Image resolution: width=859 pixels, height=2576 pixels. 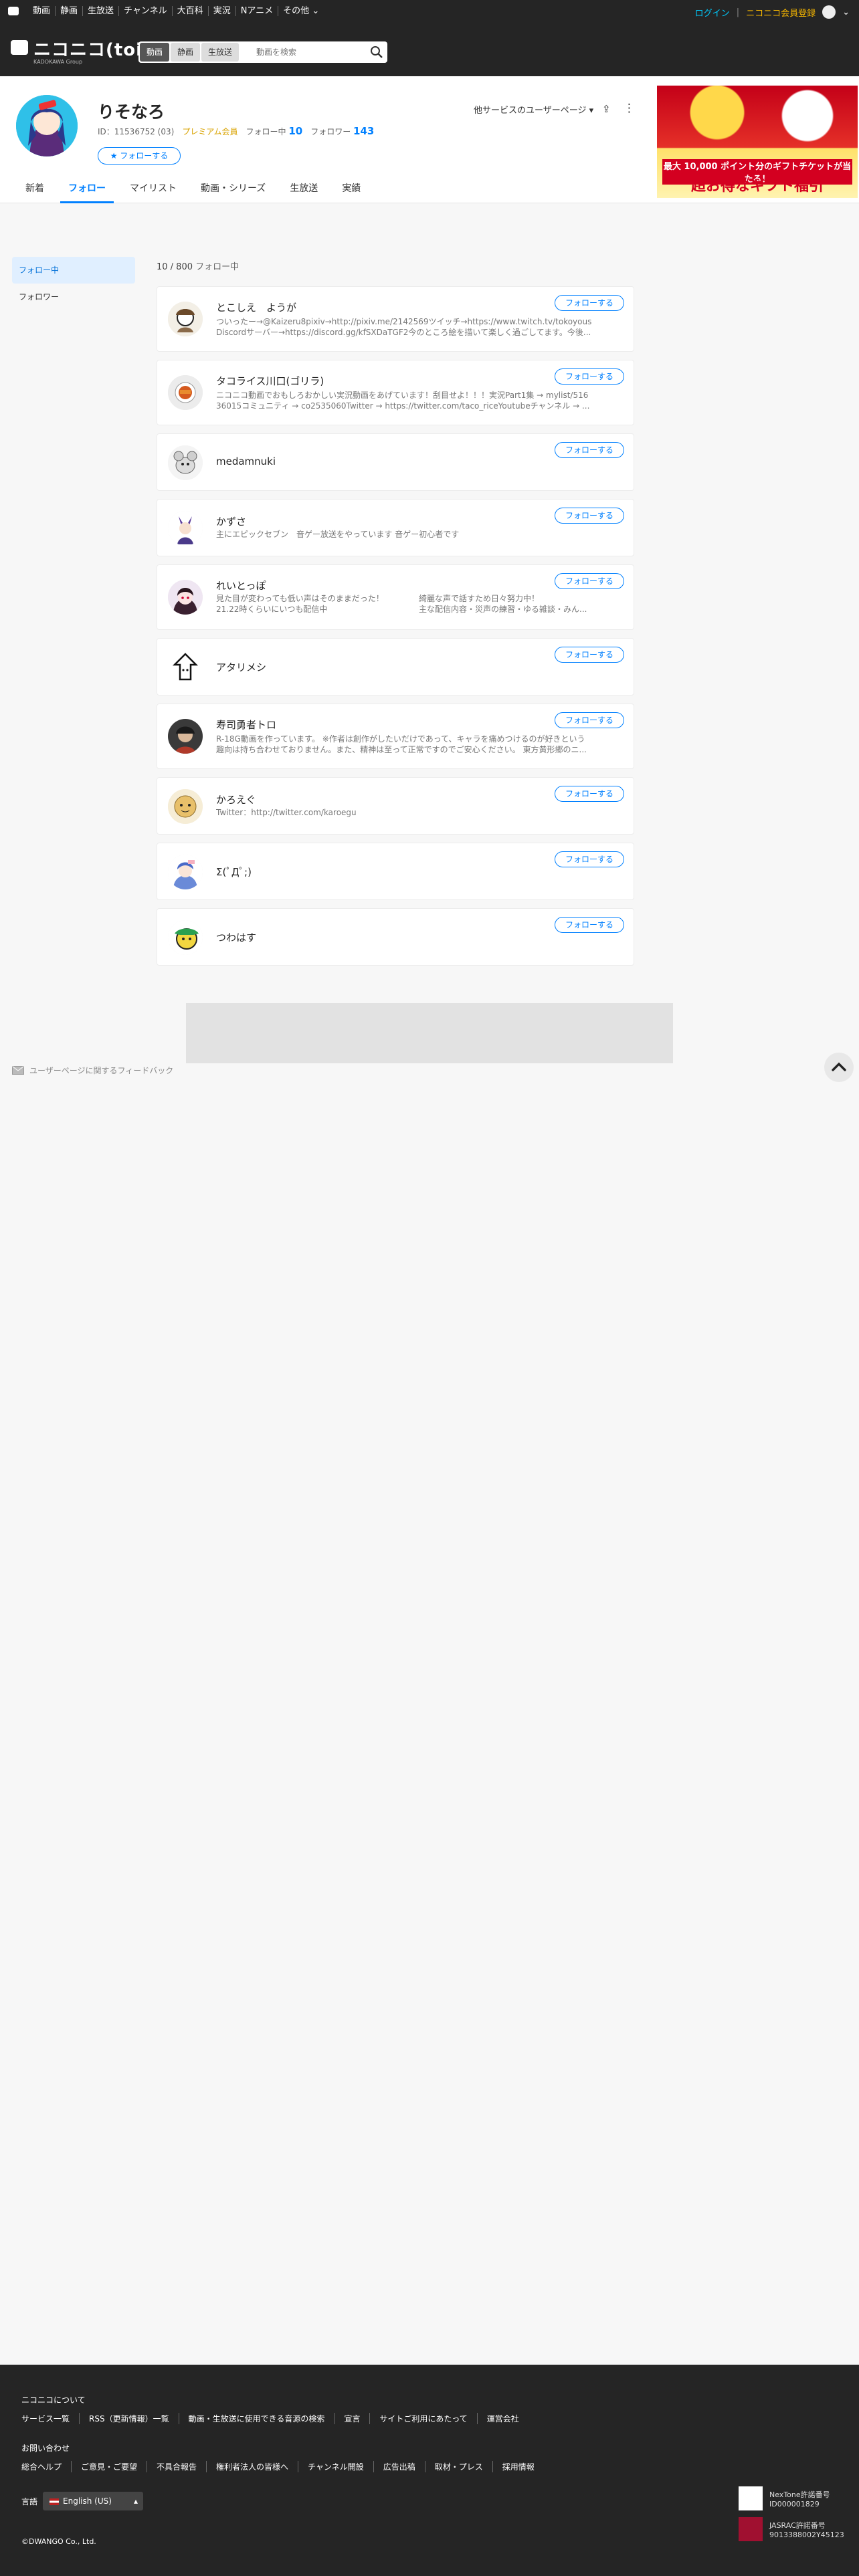 I want to click on desc-line: 21.22時くらいにいつも配信中, so click(x=272, y=609).